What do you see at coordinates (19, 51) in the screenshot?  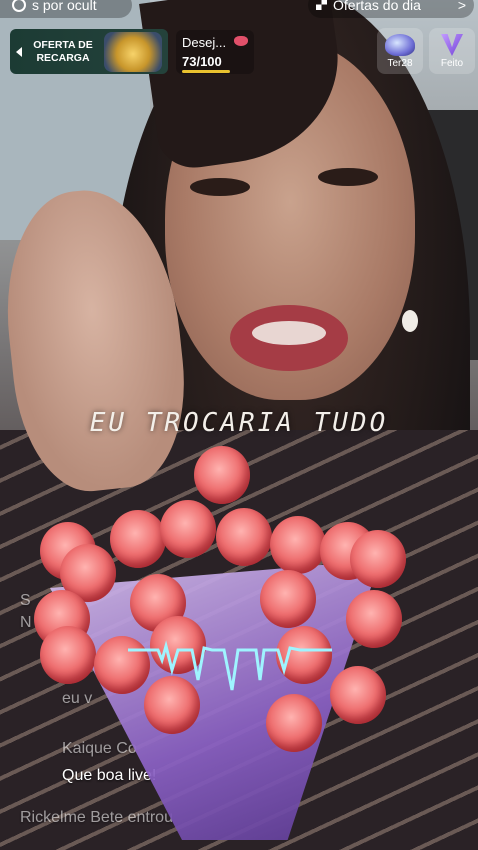 I see `caret-left-icon` at bounding box center [19, 51].